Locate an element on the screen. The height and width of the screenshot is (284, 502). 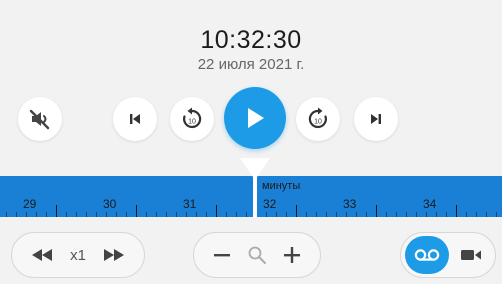
timeline-tick-label: 33 is located at coordinates (350, 204).